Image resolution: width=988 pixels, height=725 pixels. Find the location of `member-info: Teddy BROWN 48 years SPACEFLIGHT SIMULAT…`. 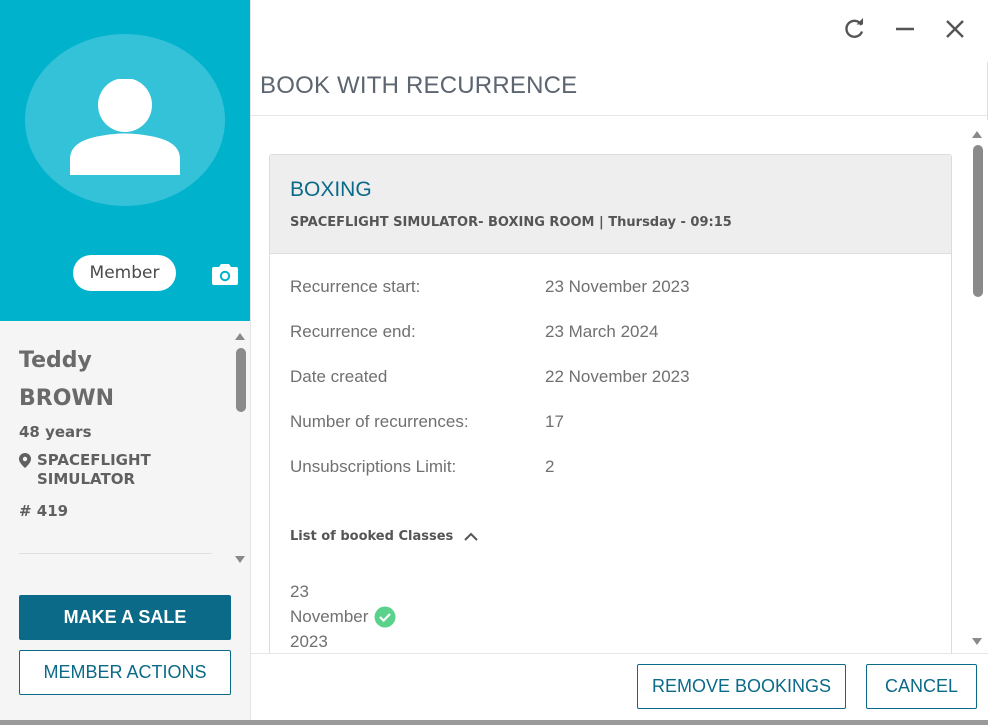

member-info: Teddy BROWN 48 years SPACEFLIGHT SIMULAT… is located at coordinates (121, 434).